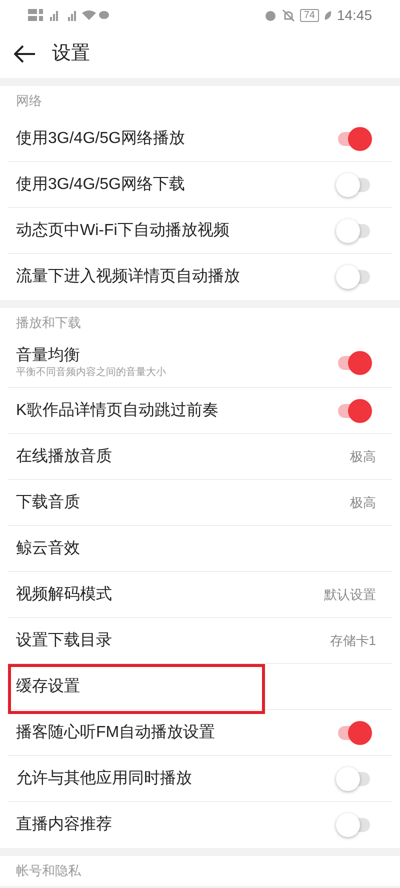 This screenshot has width=400, height=888. Describe the element at coordinates (117, 410) in the screenshot. I see `setting-label: K歌作品详情页自动跳过前奏` at that location.